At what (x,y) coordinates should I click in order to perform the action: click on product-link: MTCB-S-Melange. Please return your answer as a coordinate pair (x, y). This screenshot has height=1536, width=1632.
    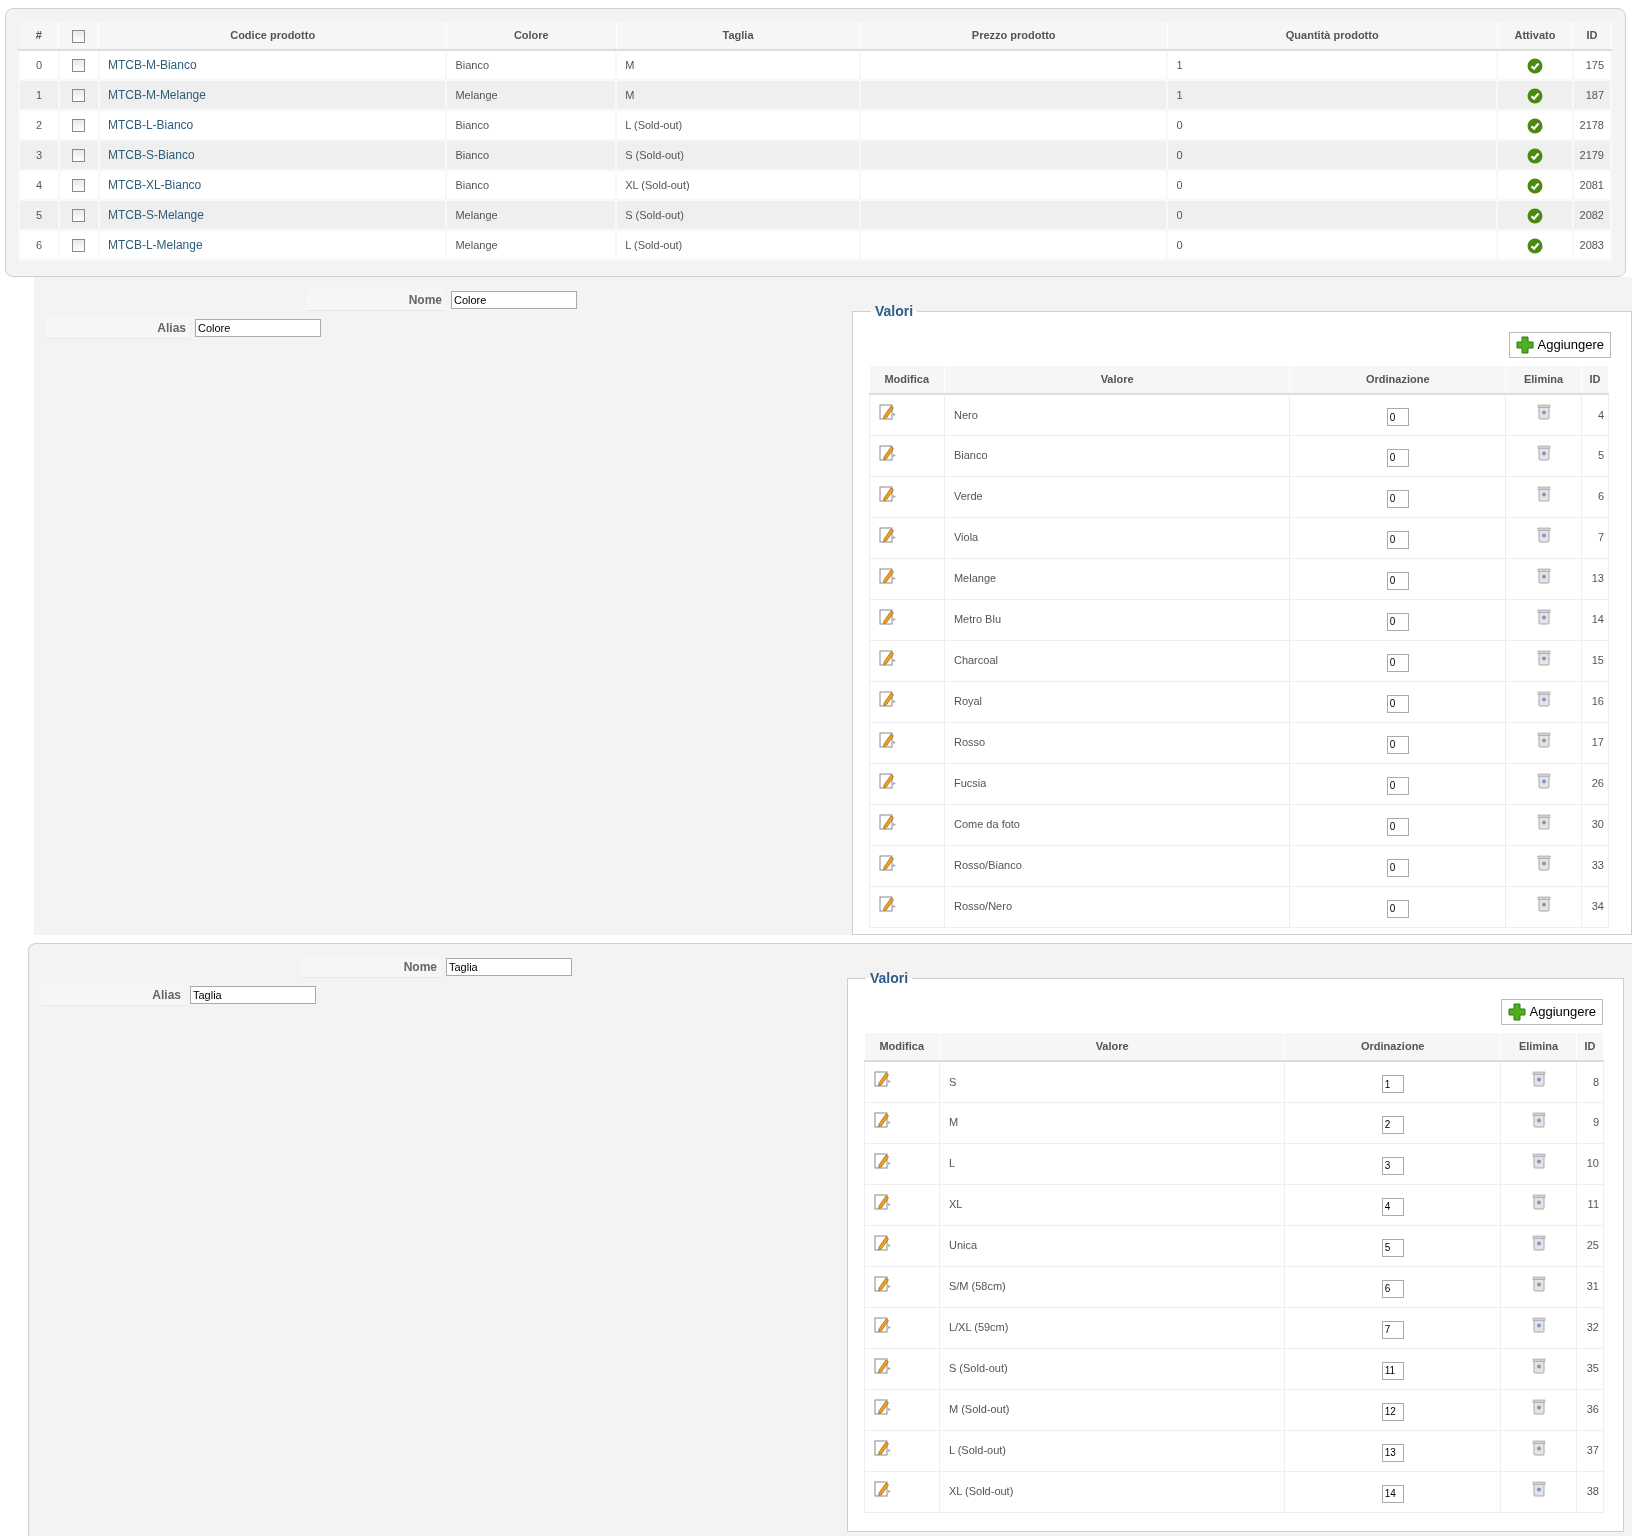
    Looking at the image, I should click on (155, 215).